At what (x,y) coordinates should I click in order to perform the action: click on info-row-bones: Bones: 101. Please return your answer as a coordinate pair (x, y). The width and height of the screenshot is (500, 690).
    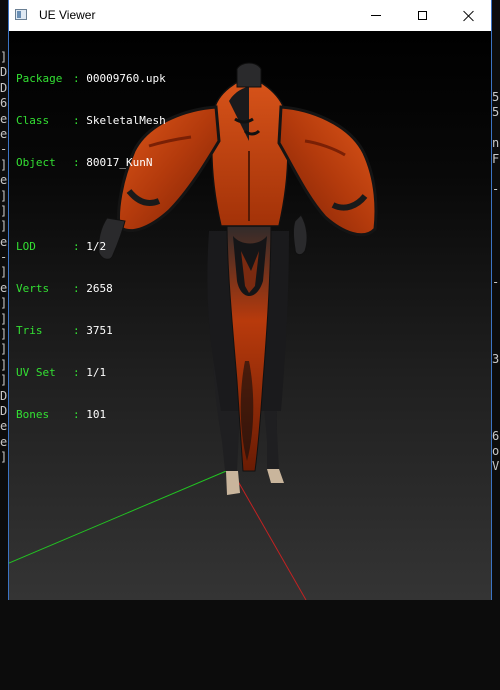
    Looking at the image, I should click on (91, 415).